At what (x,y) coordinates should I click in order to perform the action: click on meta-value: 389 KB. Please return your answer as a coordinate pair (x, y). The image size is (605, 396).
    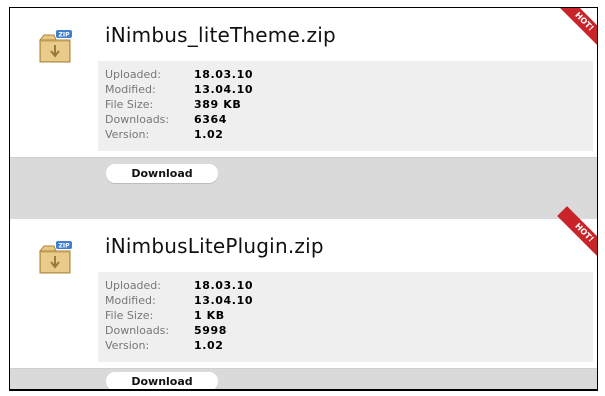
    Looking at the image, I should click on (218, 104).